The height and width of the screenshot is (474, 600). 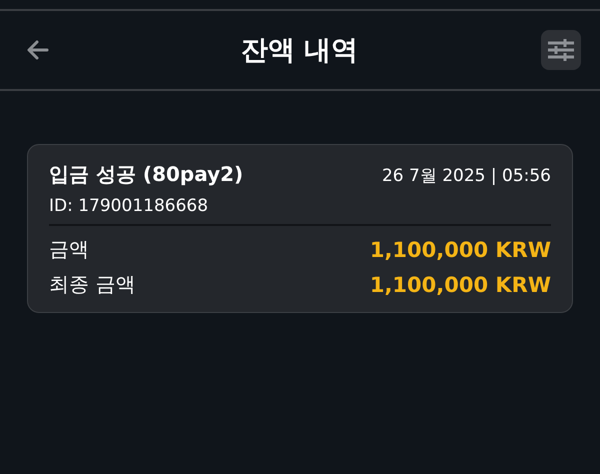 I want to click on sliders-icon, so click(x=561, y=50).